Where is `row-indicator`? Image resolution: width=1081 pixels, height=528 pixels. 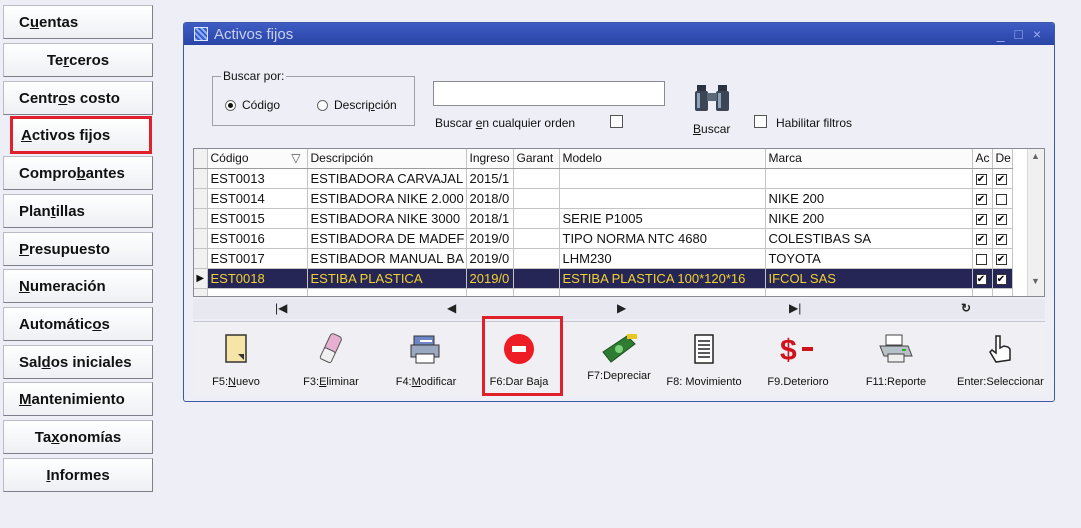 row-indicator is located at coordinates (201, 198).